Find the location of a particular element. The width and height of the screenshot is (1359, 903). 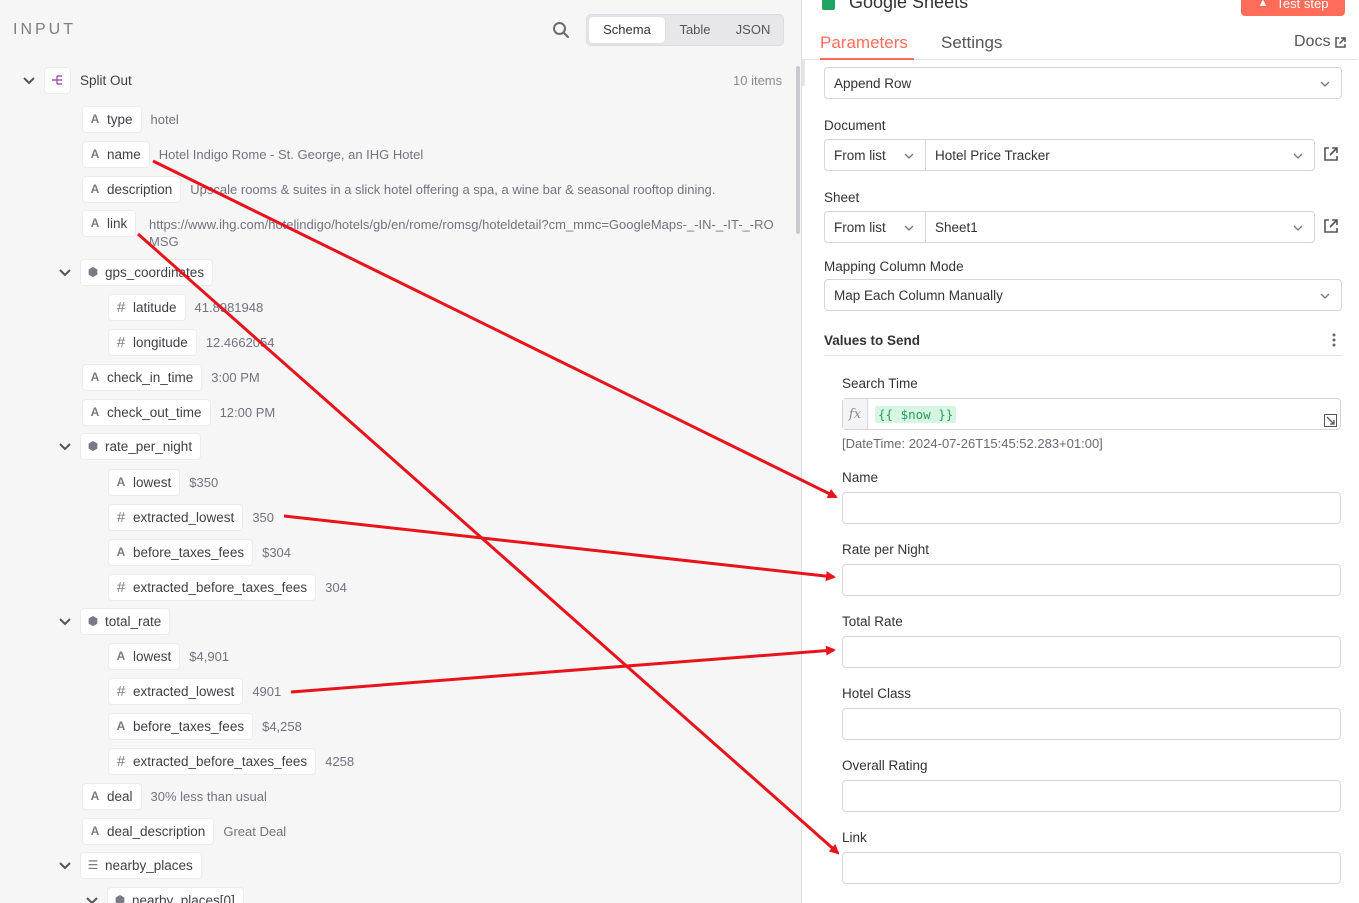

field-check-out-time: Acheck_out_time 12:00 PM is located at coordinates (178, 412).